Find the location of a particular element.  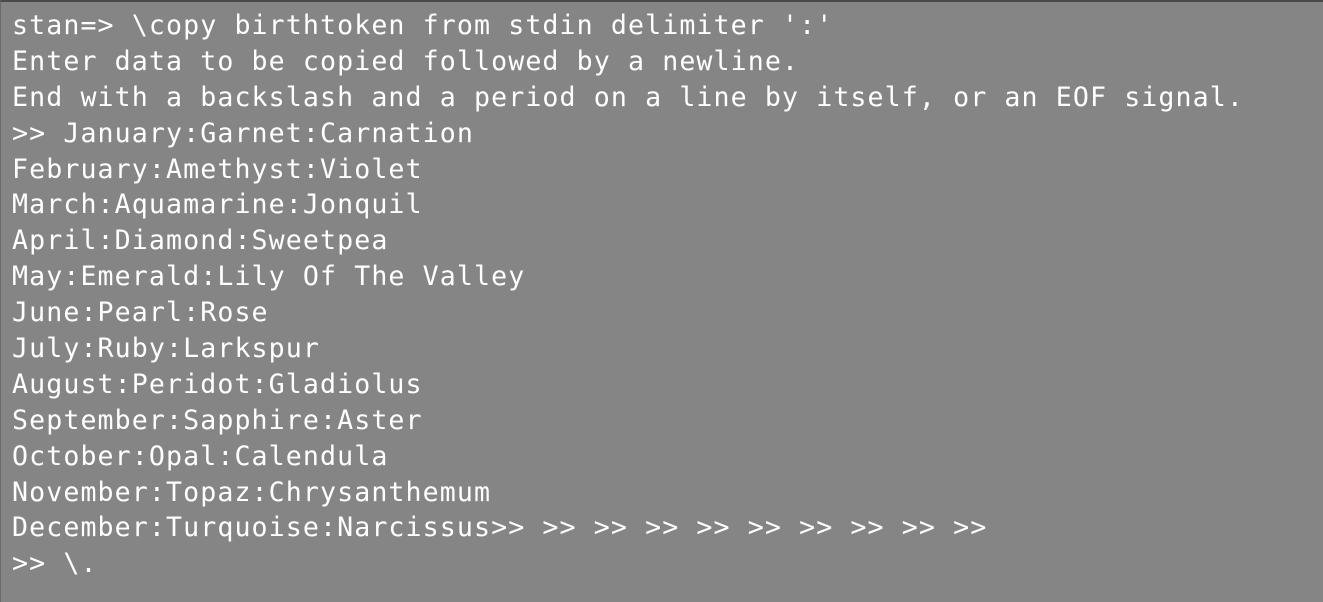

terminal-input-line: April:Diamond:Sweetpea is located at coordinates (200, 241).